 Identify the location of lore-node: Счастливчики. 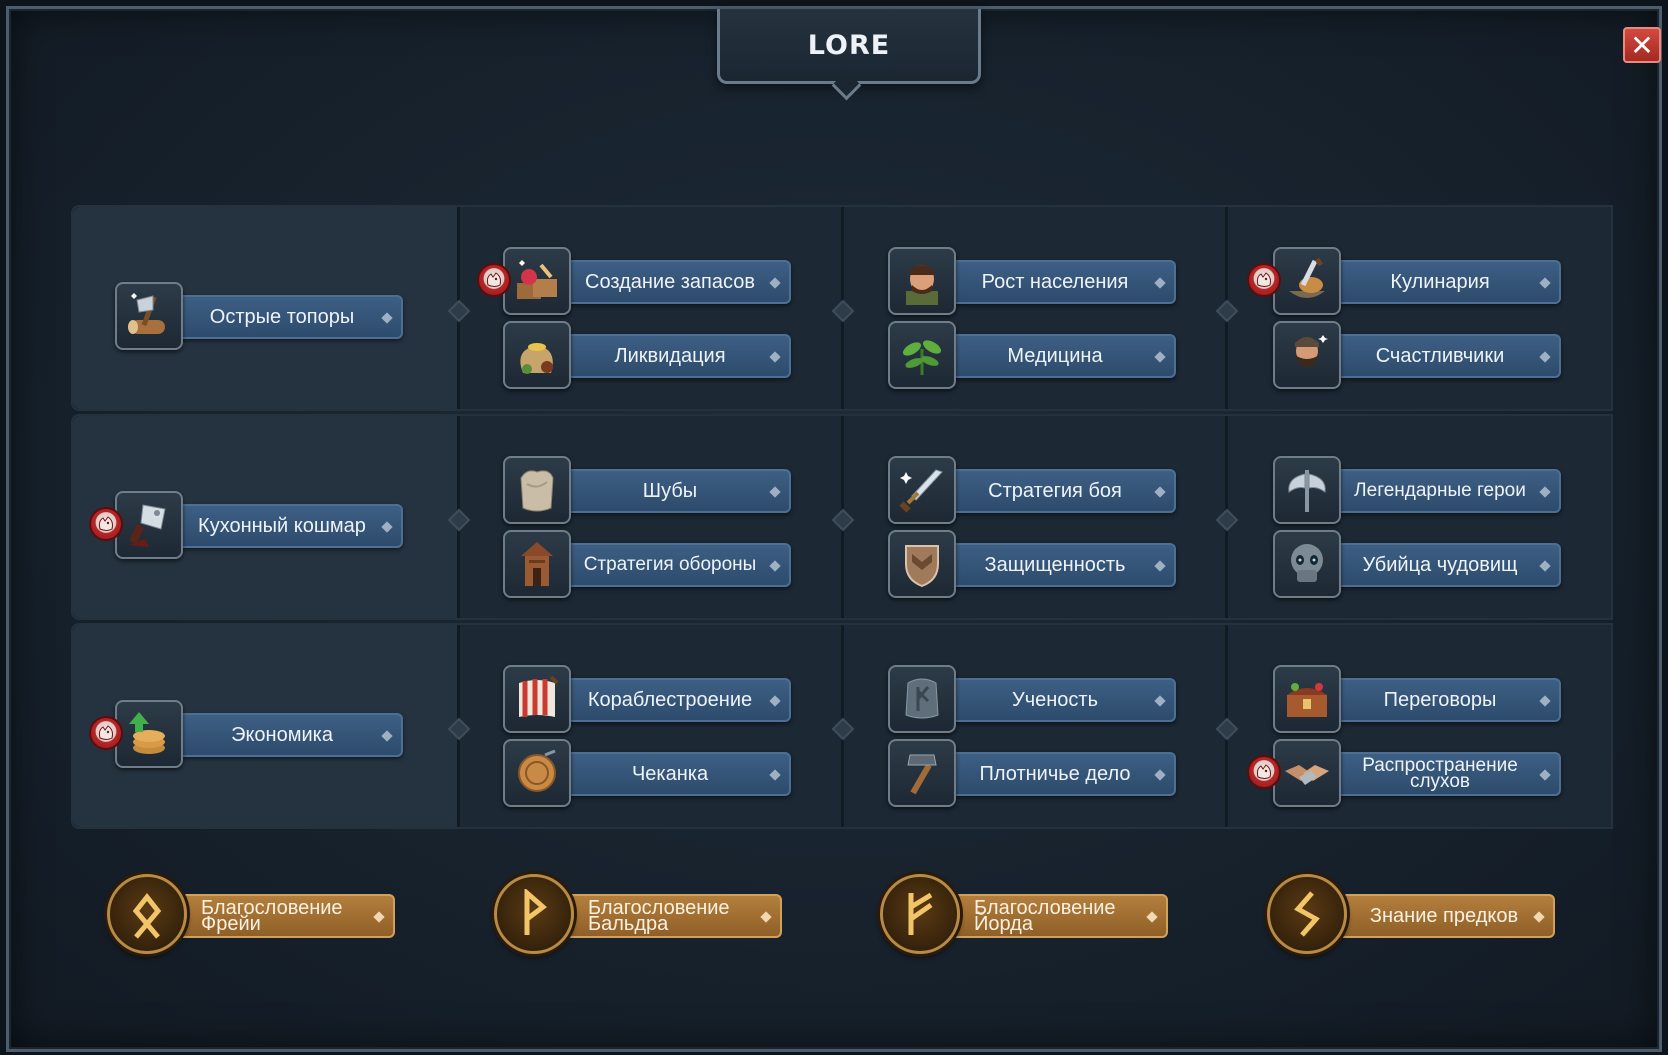
(1418, 356).